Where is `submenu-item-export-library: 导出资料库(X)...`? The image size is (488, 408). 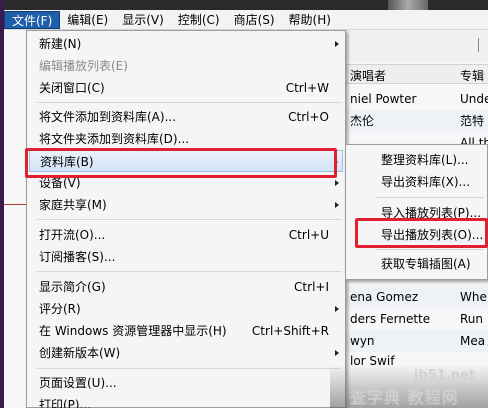 submenu-item-export-library: 导出资料库(X)... is located at coordinates (417, 182).